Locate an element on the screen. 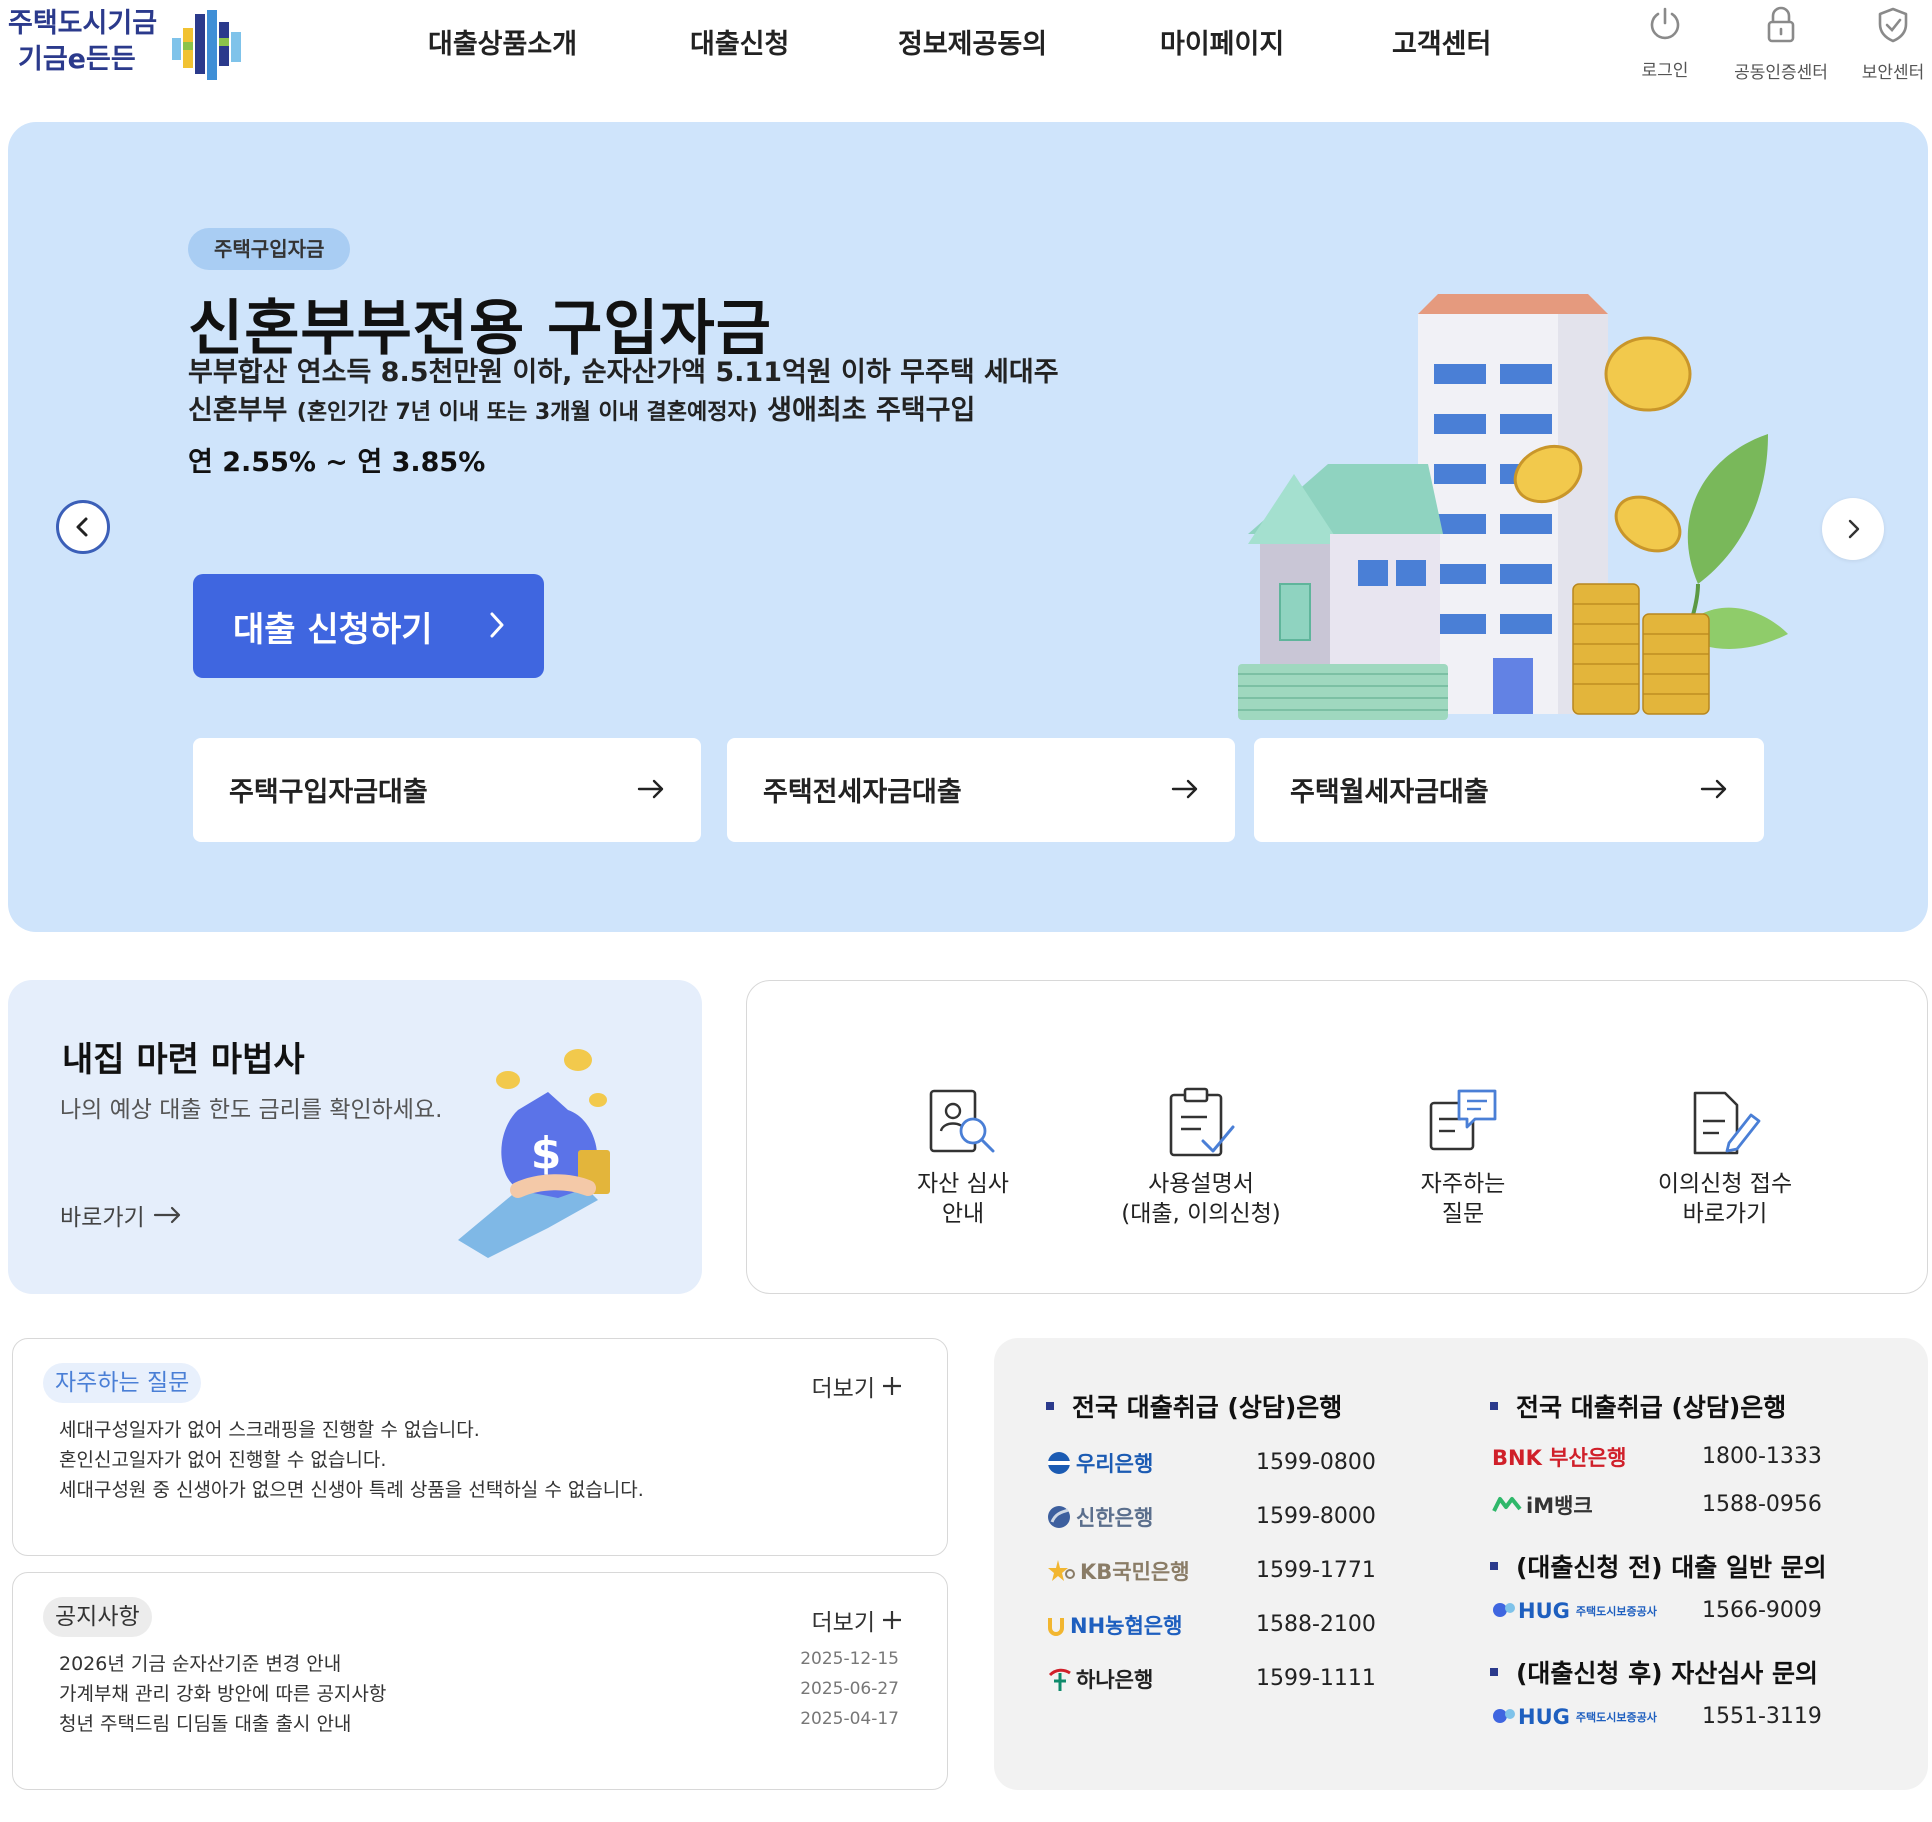 Image resolution: width=1932 pixels, height=1822 pixels. bank-phone: 1599-8000 is located at coordinates (1316, 1516).